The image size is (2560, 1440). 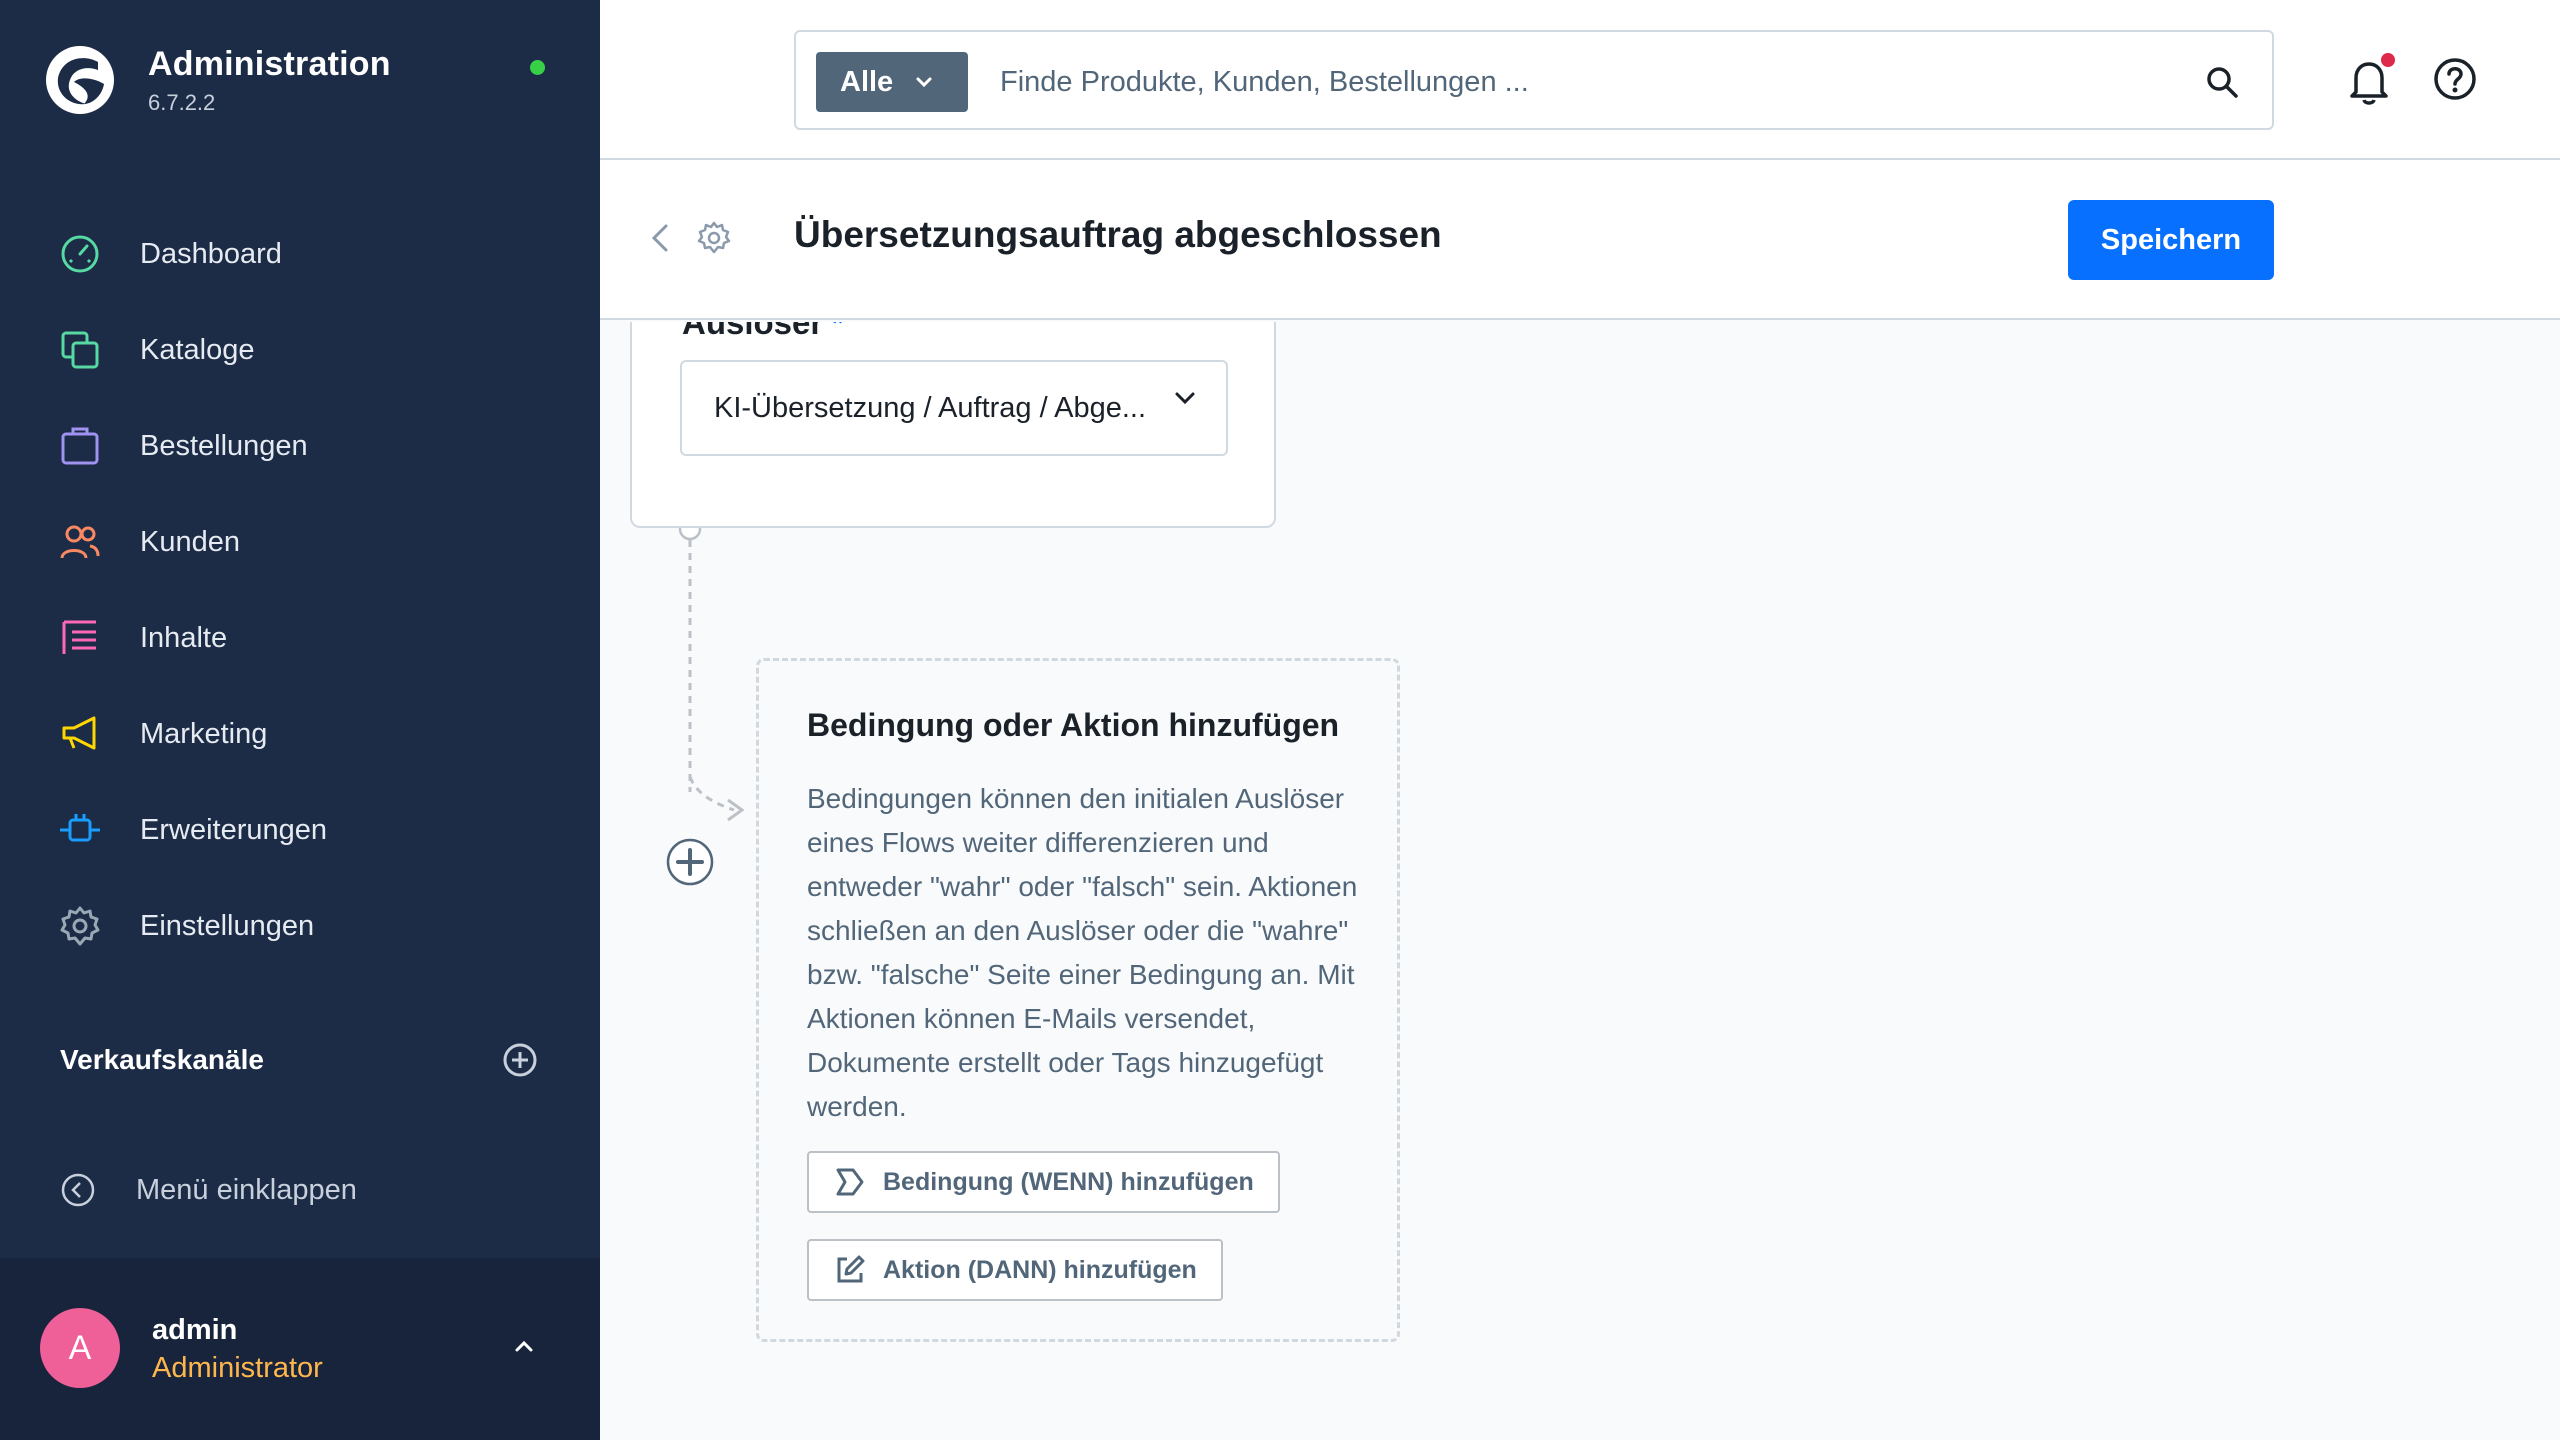 What do you see at coordinates (79, 733) in the screenshot?
I see `marketing-icon` at bounding box center [79, 733].